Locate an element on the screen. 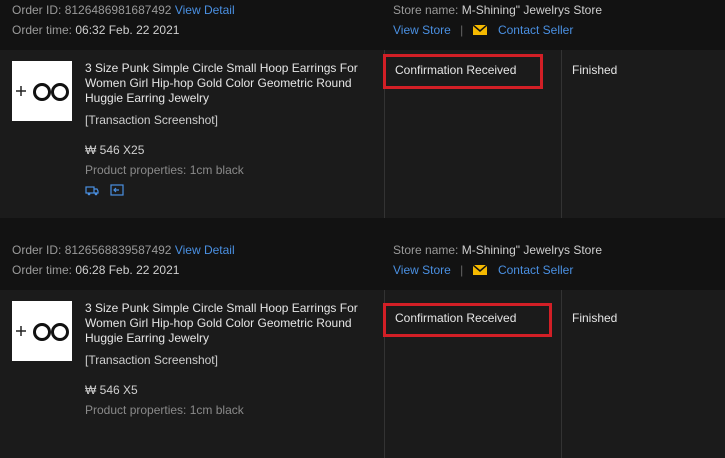 The width and height of the screenshot is (725, 458). order-time-value: 06:32 Feb. 22 2021 is located at coordinates (127, 30).